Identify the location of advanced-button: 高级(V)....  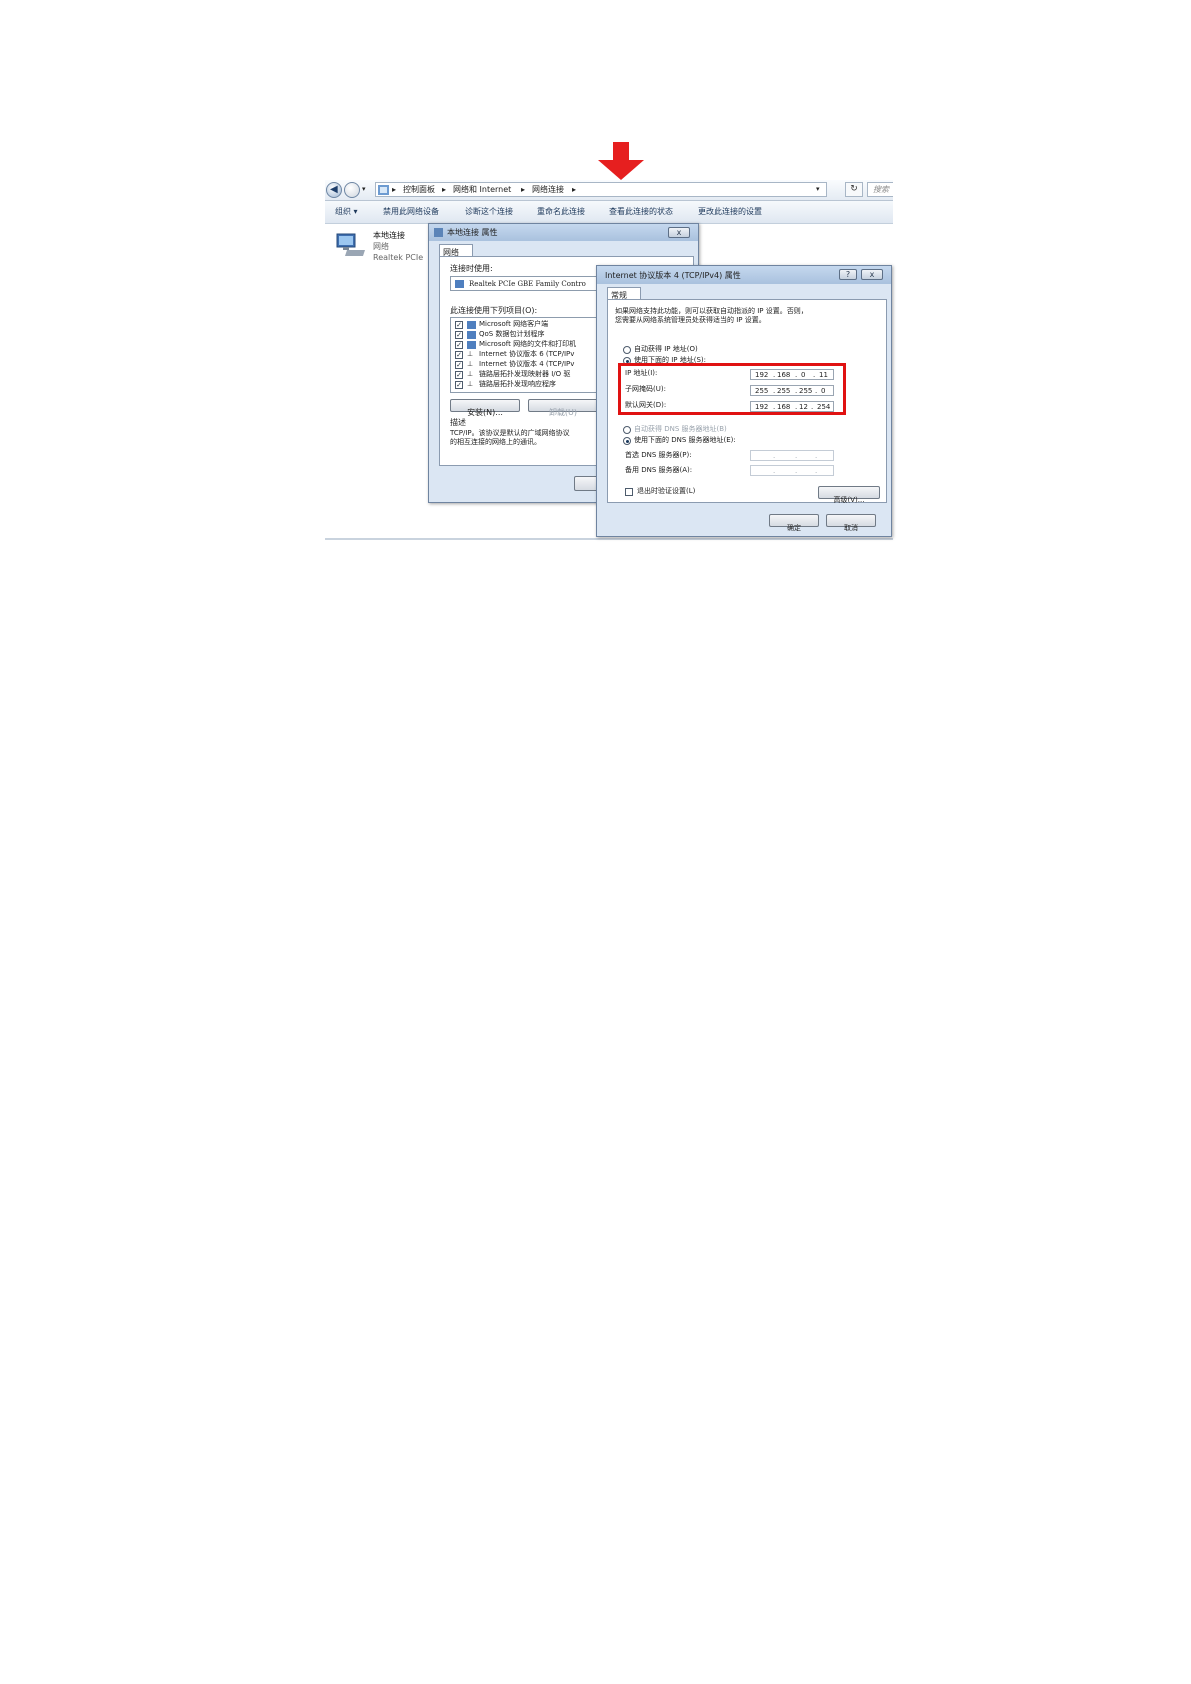
(849, 495).